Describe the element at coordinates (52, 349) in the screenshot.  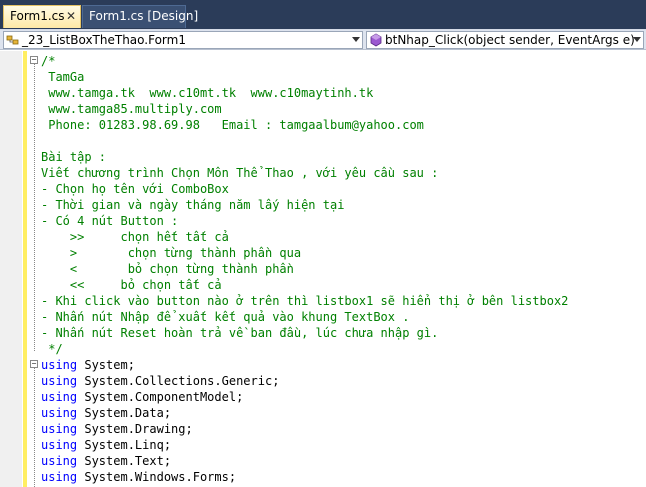
I see `comment-line: */` at that location.